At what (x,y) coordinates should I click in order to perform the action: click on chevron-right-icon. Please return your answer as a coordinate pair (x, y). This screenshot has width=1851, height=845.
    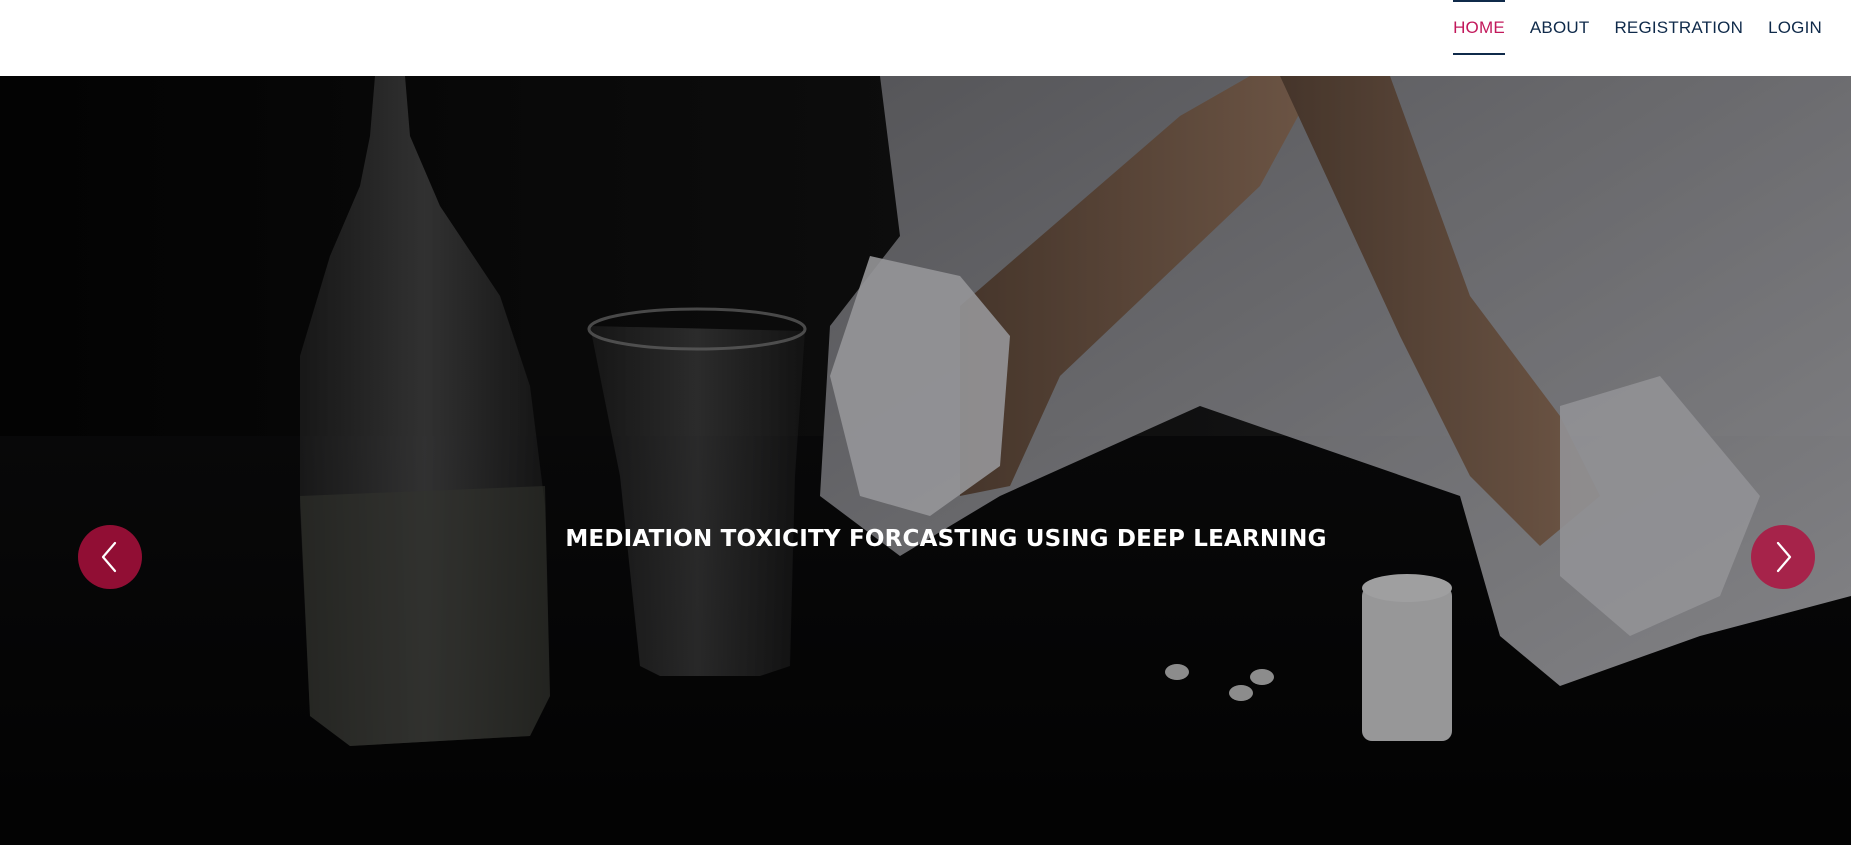
    Looking at the image, I should click on (1784, 557).